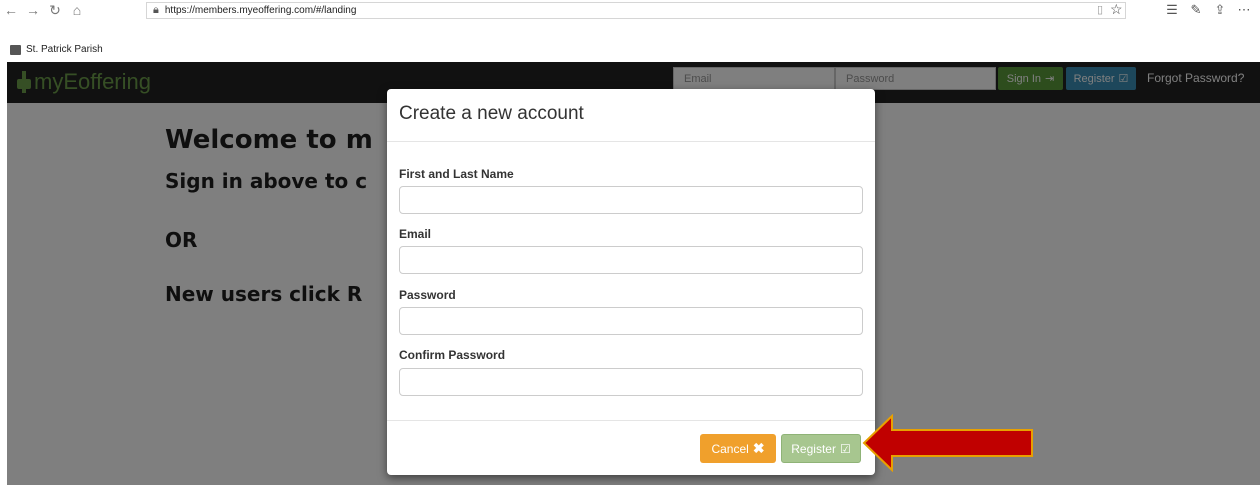 The height and width of the screenshot is (485, 1260). I want to click on cancel-button: Cancel ✖, so click(738, 448).